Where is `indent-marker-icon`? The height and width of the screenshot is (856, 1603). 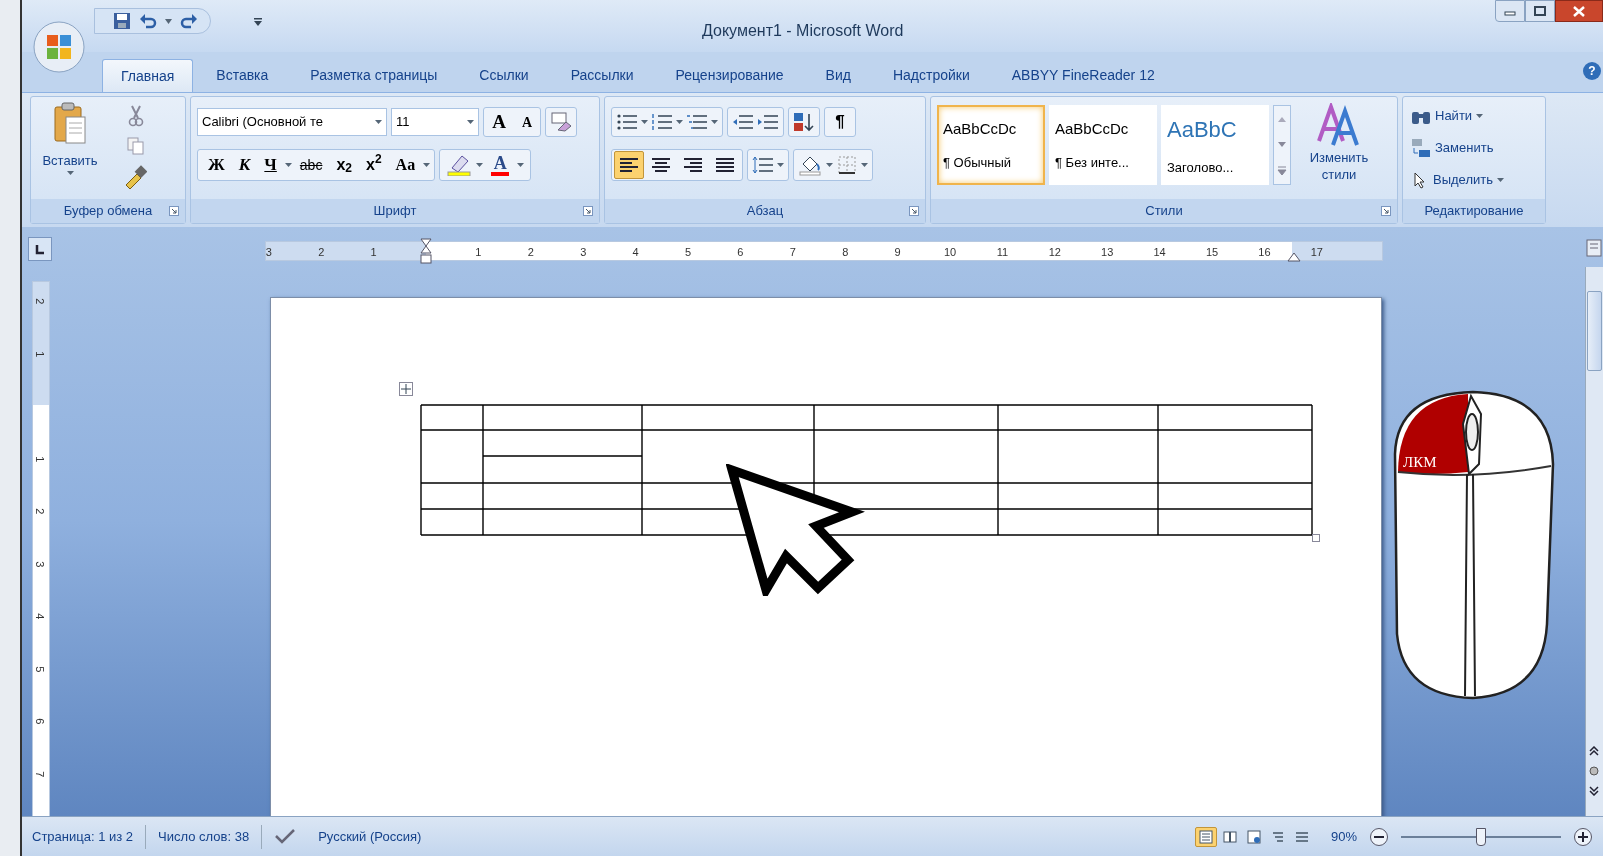 indent-marker-icon is located at coordinates (426, 251).